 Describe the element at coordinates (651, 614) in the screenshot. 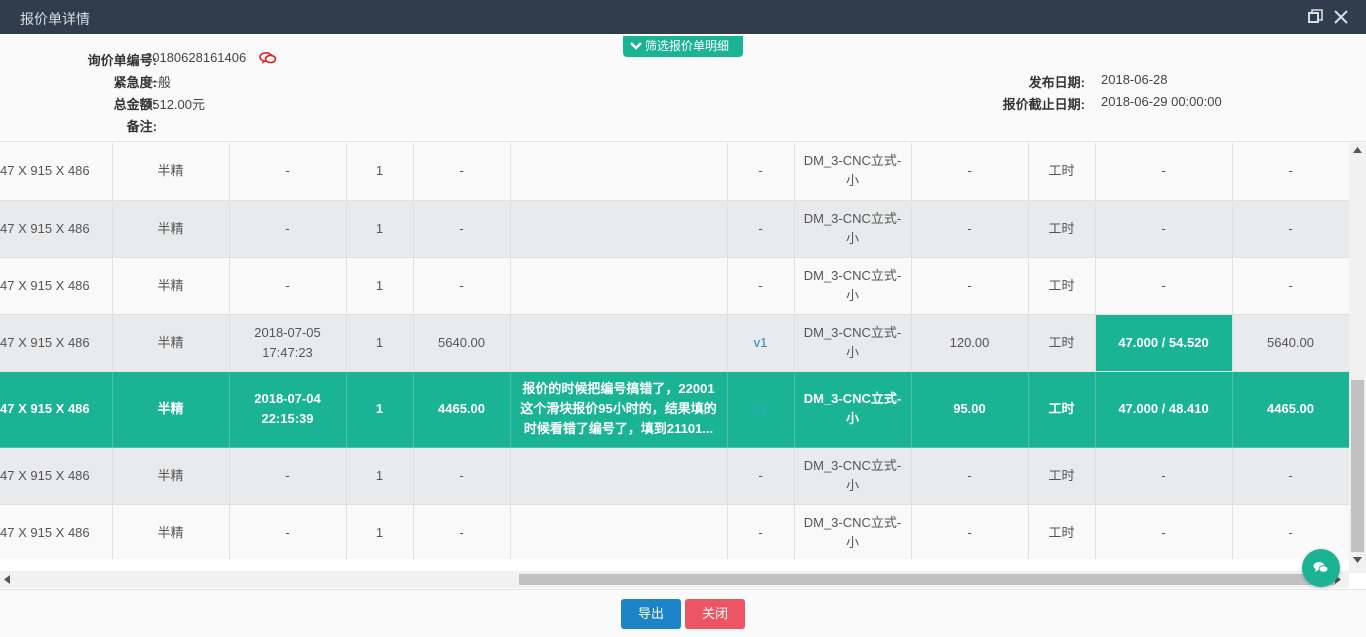

I see `export-button: 导出` at that location.